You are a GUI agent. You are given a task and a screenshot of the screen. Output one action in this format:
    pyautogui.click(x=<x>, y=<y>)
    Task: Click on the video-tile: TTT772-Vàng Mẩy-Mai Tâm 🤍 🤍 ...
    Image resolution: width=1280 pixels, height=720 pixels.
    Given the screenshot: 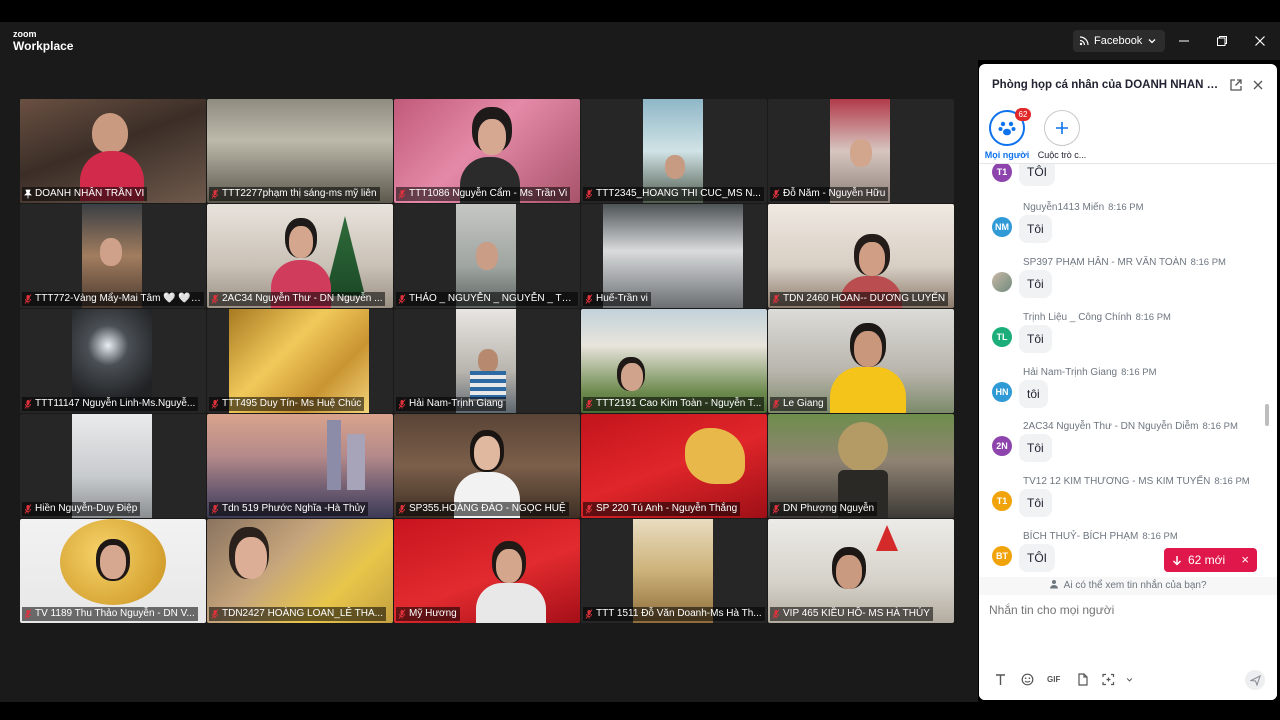 What is the action you would take?
    pyautogui.click(x=113, y=256)
    